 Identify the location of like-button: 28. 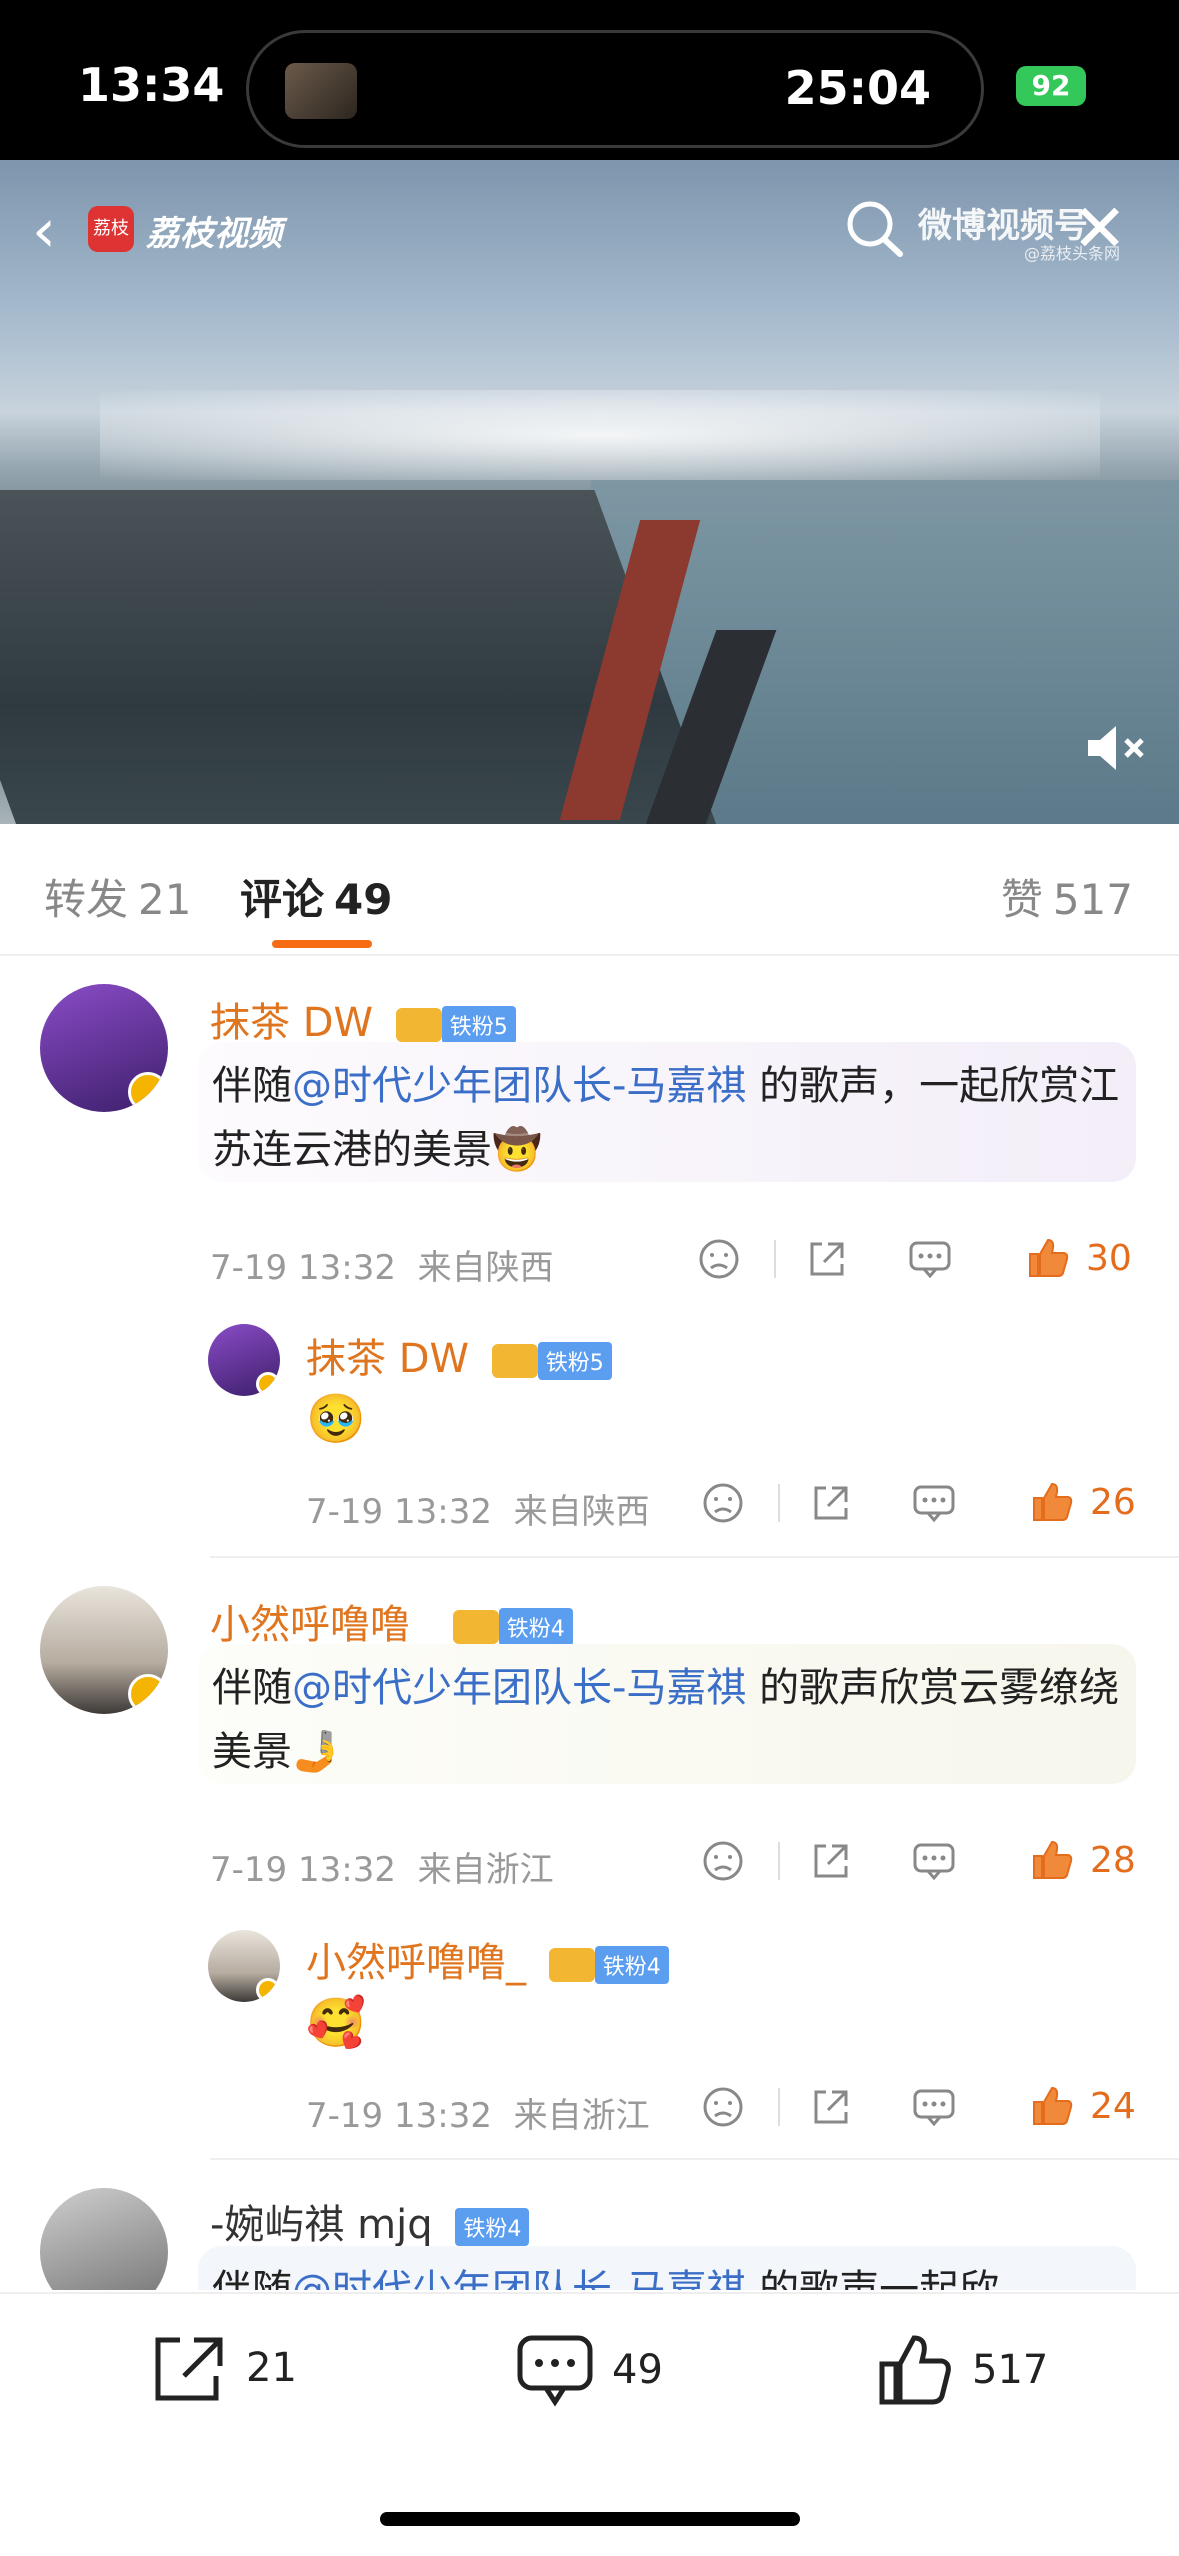
(1083, 1860).